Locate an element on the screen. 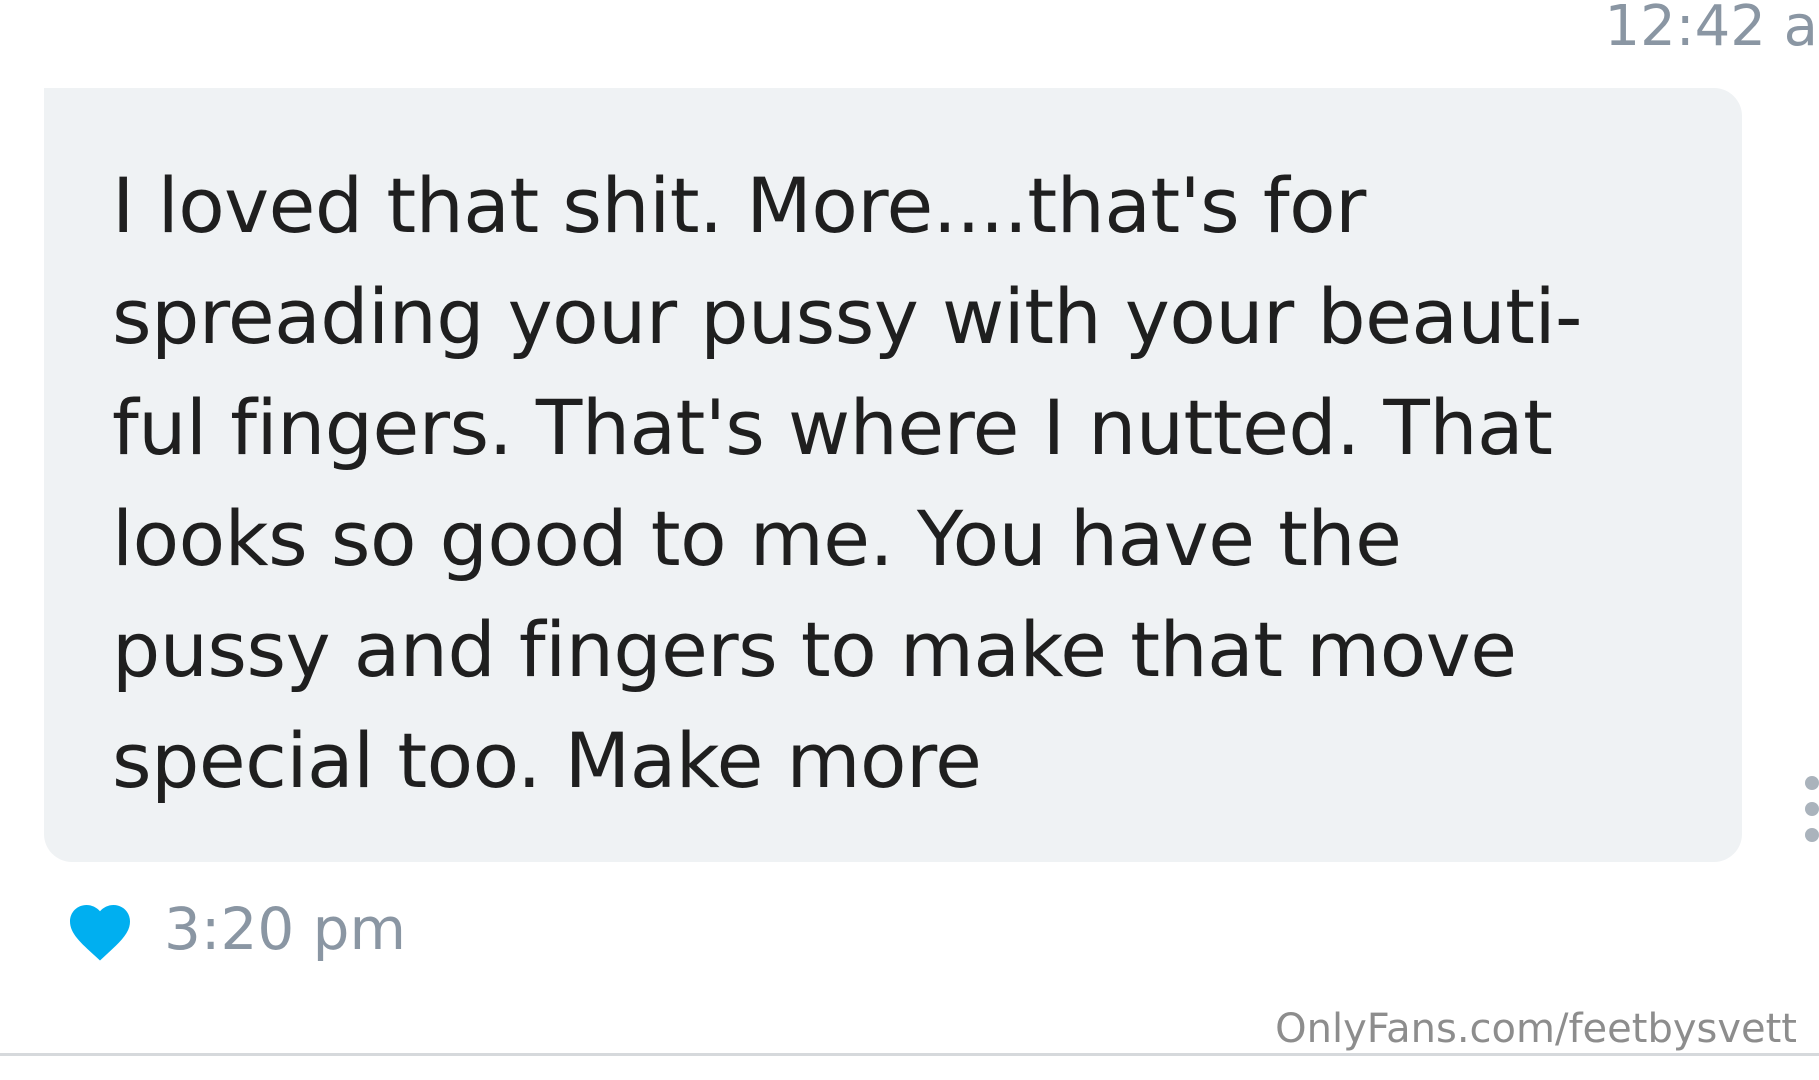 This screenshot has width=1819, height=1080. heart-icon is located at coordinates (100, 929).